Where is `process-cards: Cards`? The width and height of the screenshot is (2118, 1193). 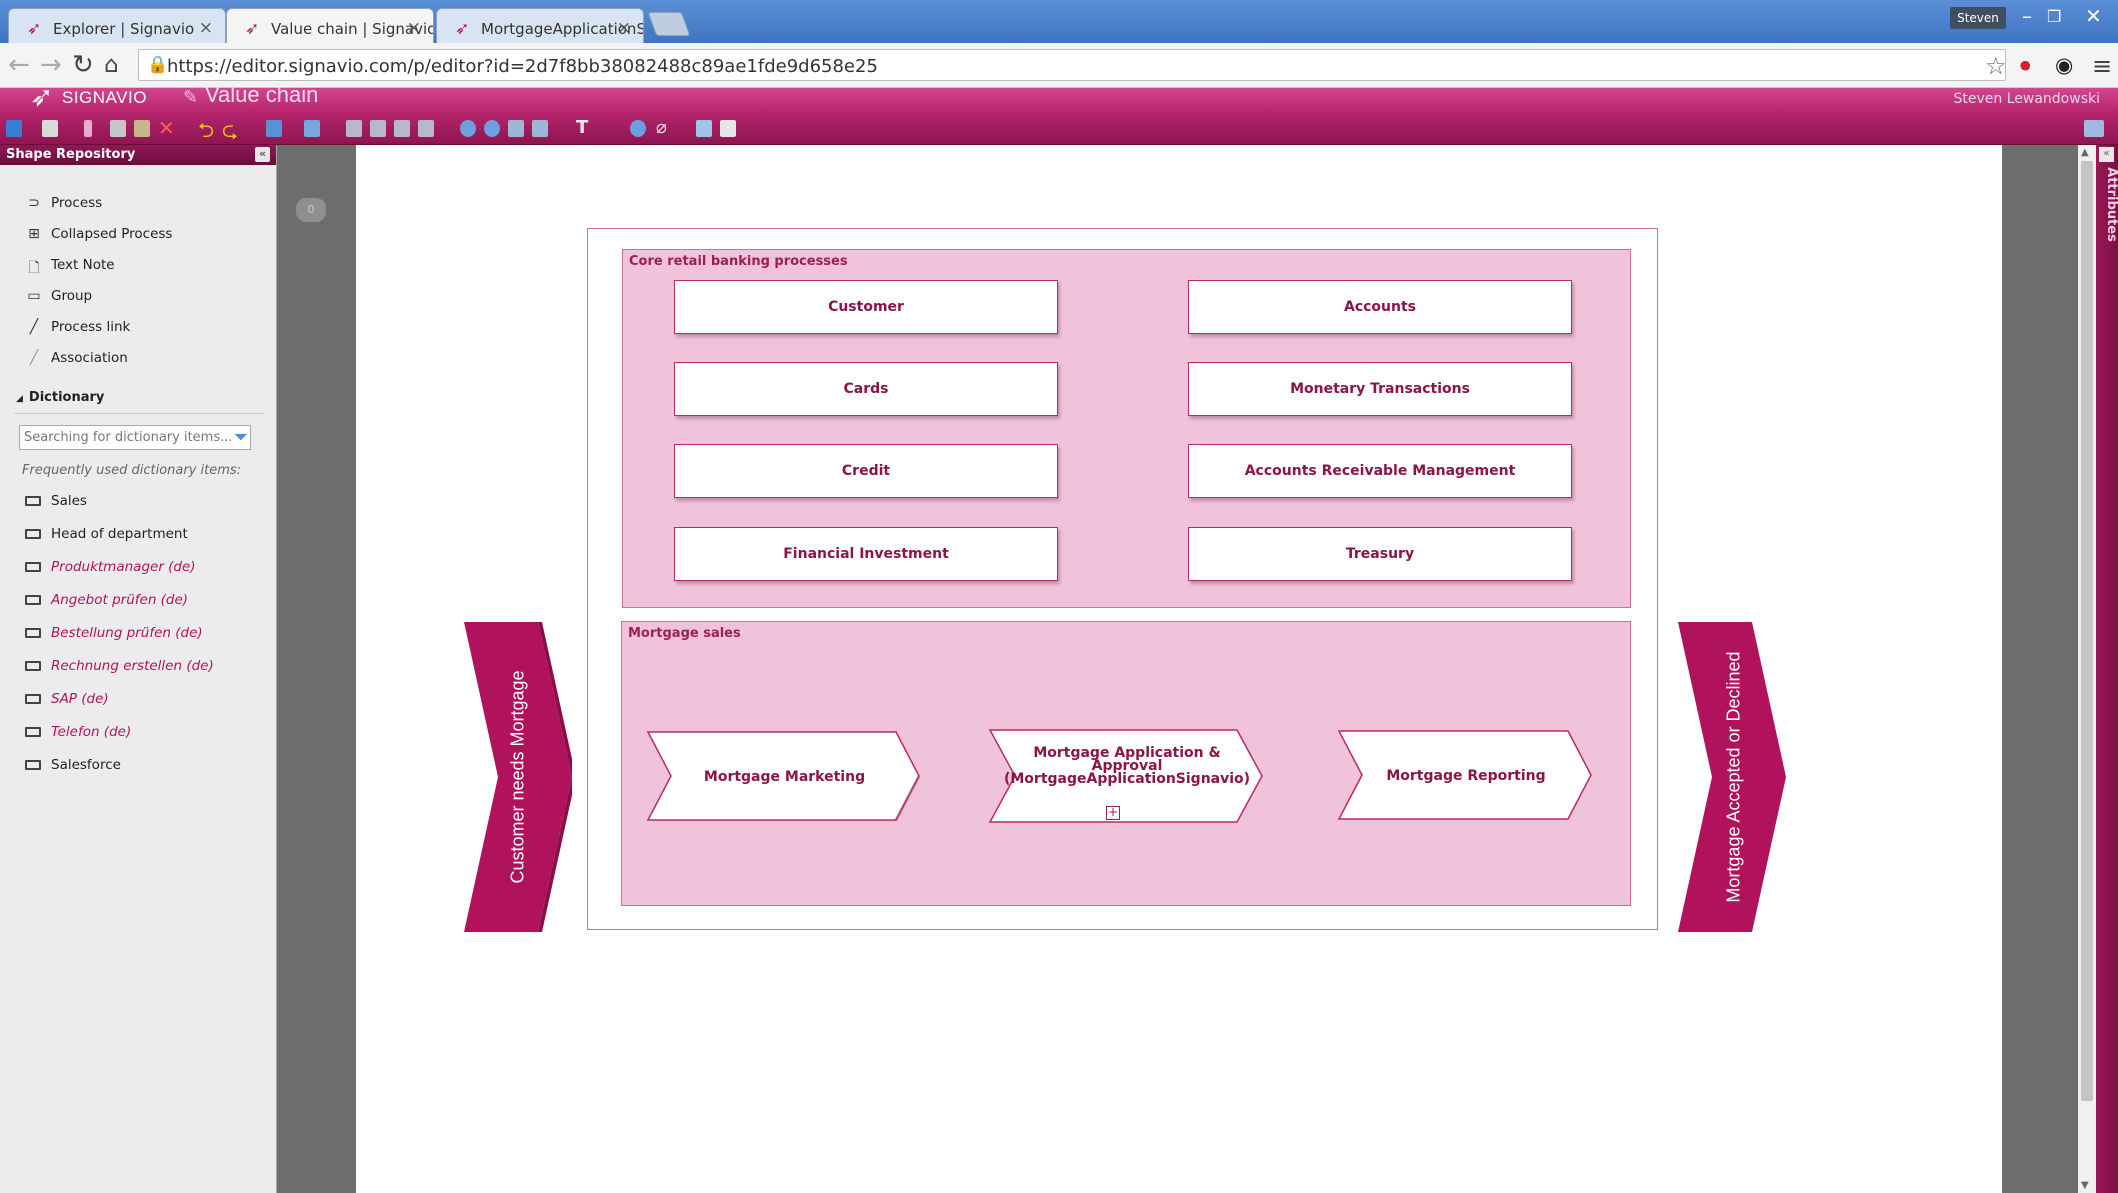
process-cards: Cards is located at coordinates (866, 389).